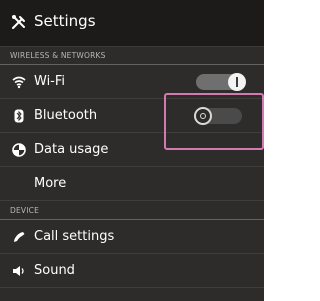 Image resolution: width=320 pixels, height=301 pixels. I want to click on sound-label: Sound, so click(54, 270).